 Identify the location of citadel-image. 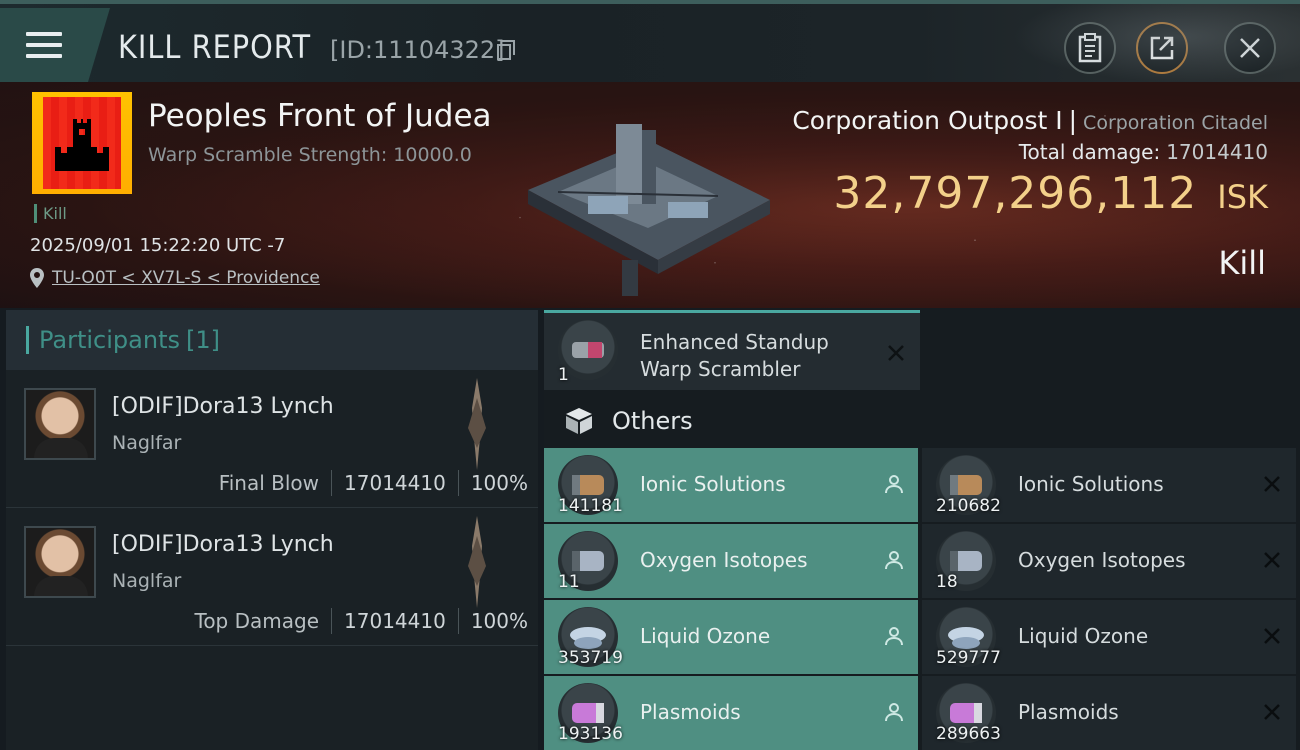
(649, 203).